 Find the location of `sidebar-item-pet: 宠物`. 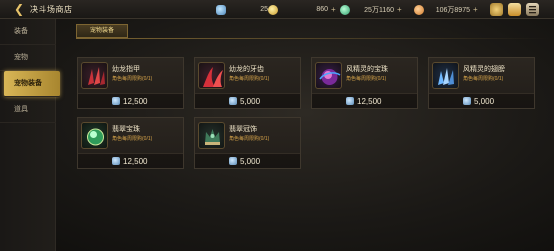

sidebar-item-pet: 宠物 is located at coordinates (28, 58).